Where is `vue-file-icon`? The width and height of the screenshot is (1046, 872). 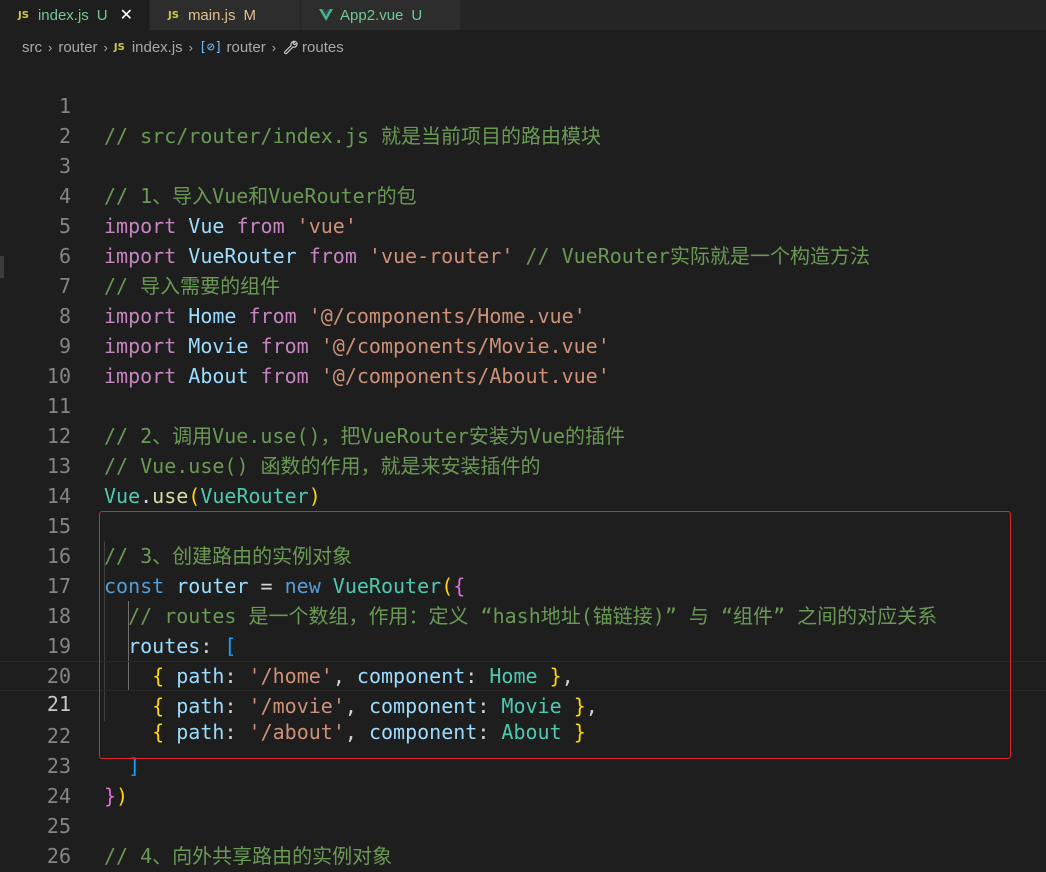 vue-file-icon is located at coordinates (326, 15).